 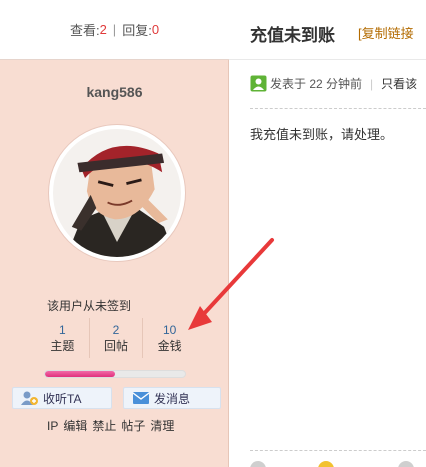 What do you see at coordinates (103, 29) in the screenshot?
I see `views-count: 2` at bounding box center [103, 29].